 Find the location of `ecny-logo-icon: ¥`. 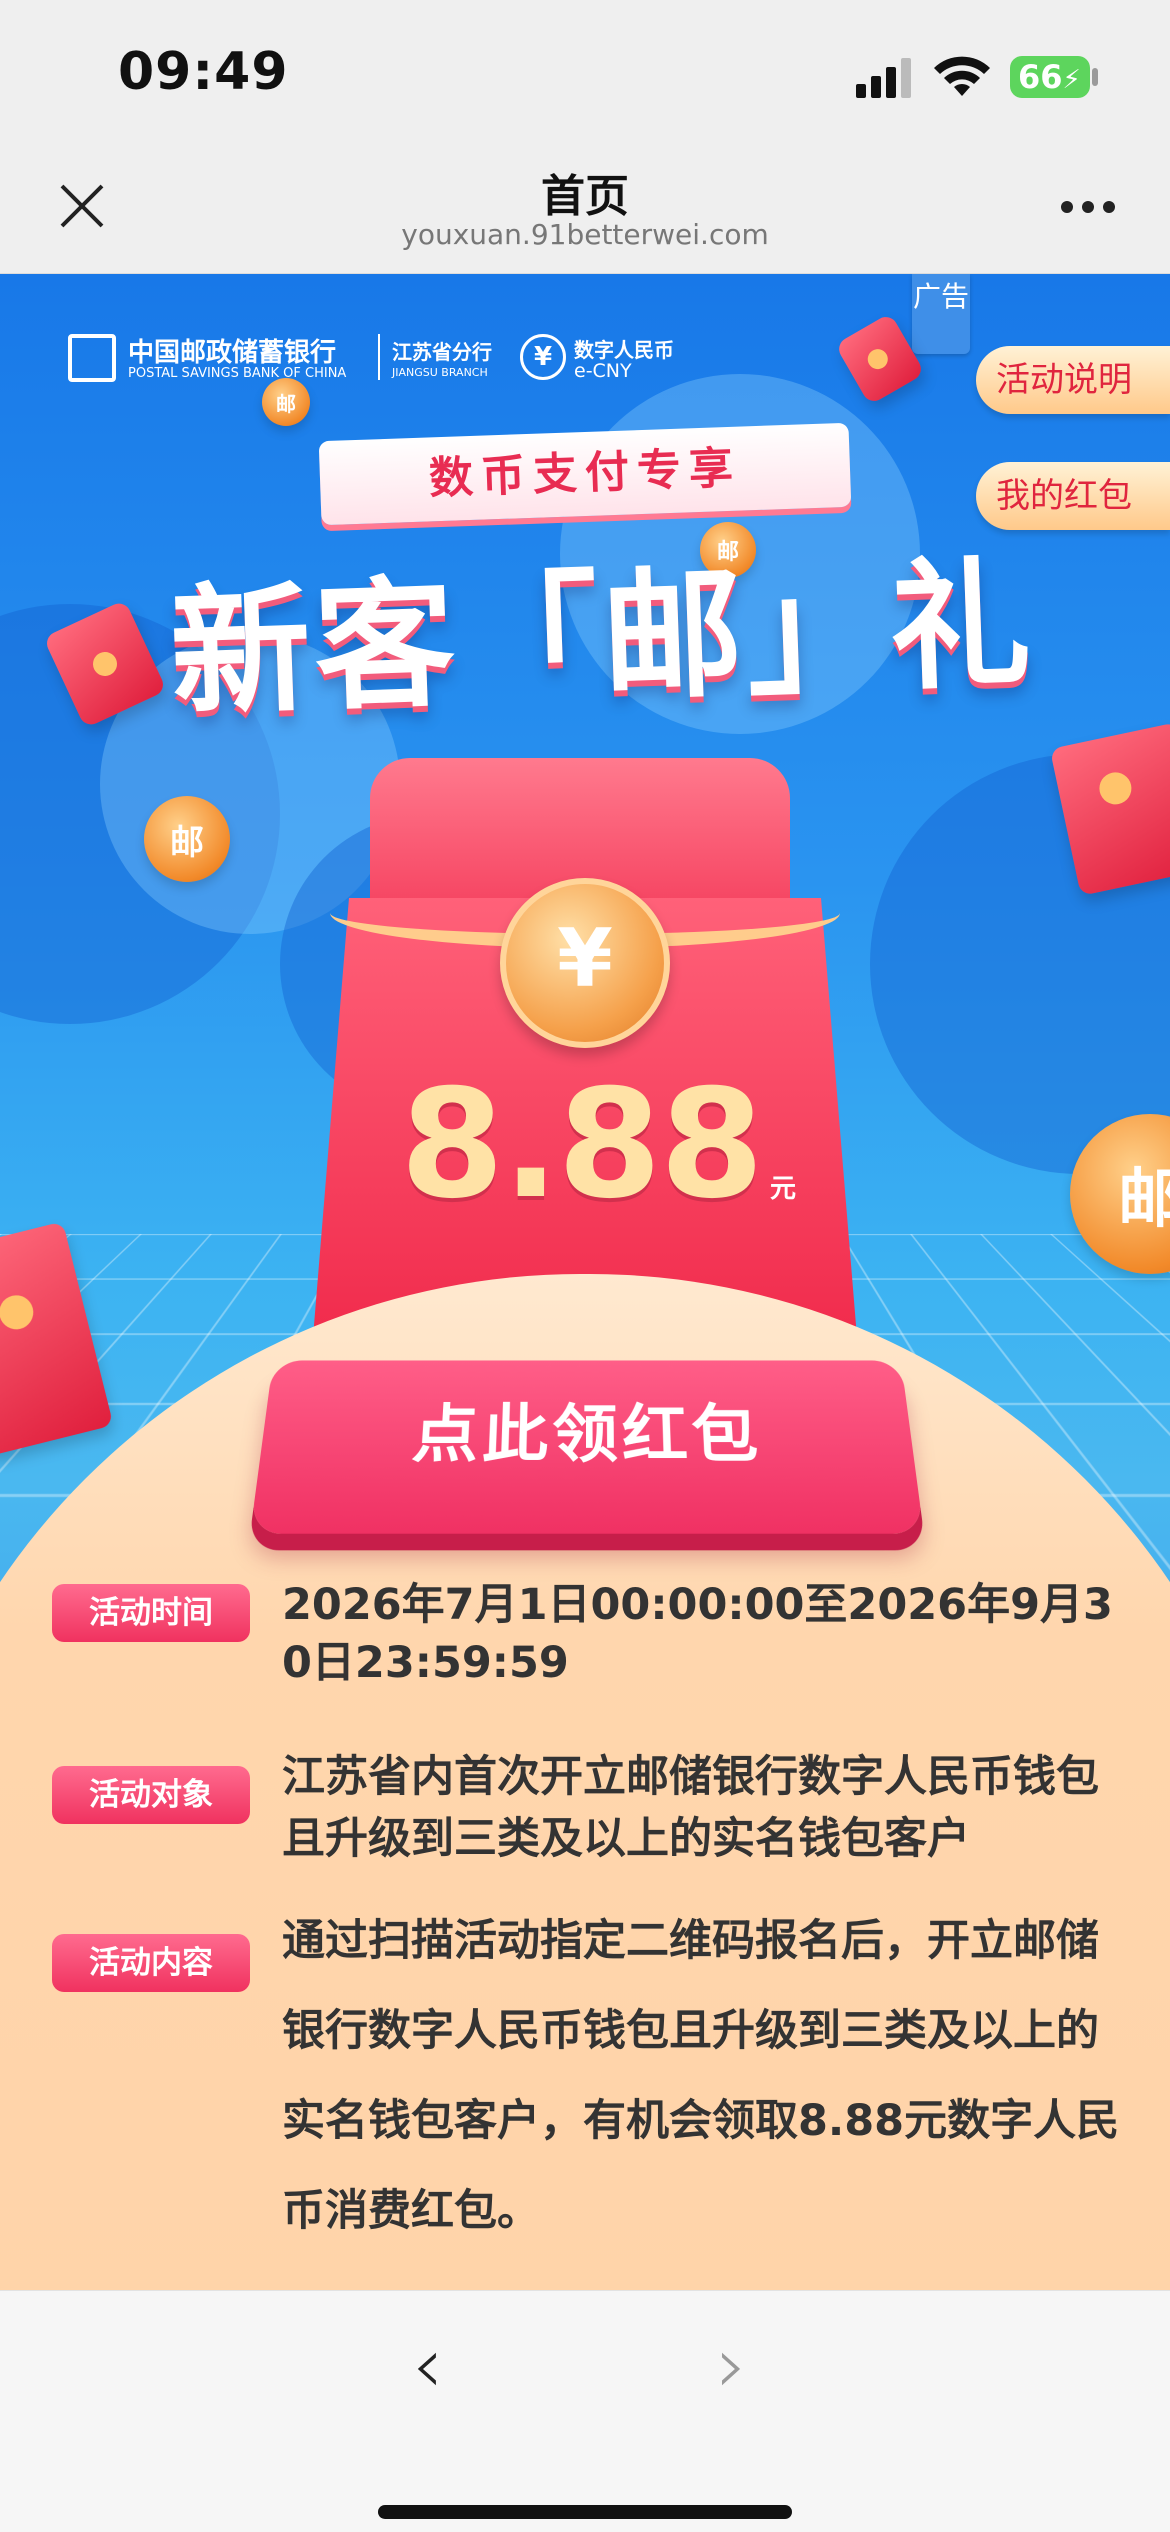

ecny-logo-icon: ¥ is located at coordinates (543, 357).